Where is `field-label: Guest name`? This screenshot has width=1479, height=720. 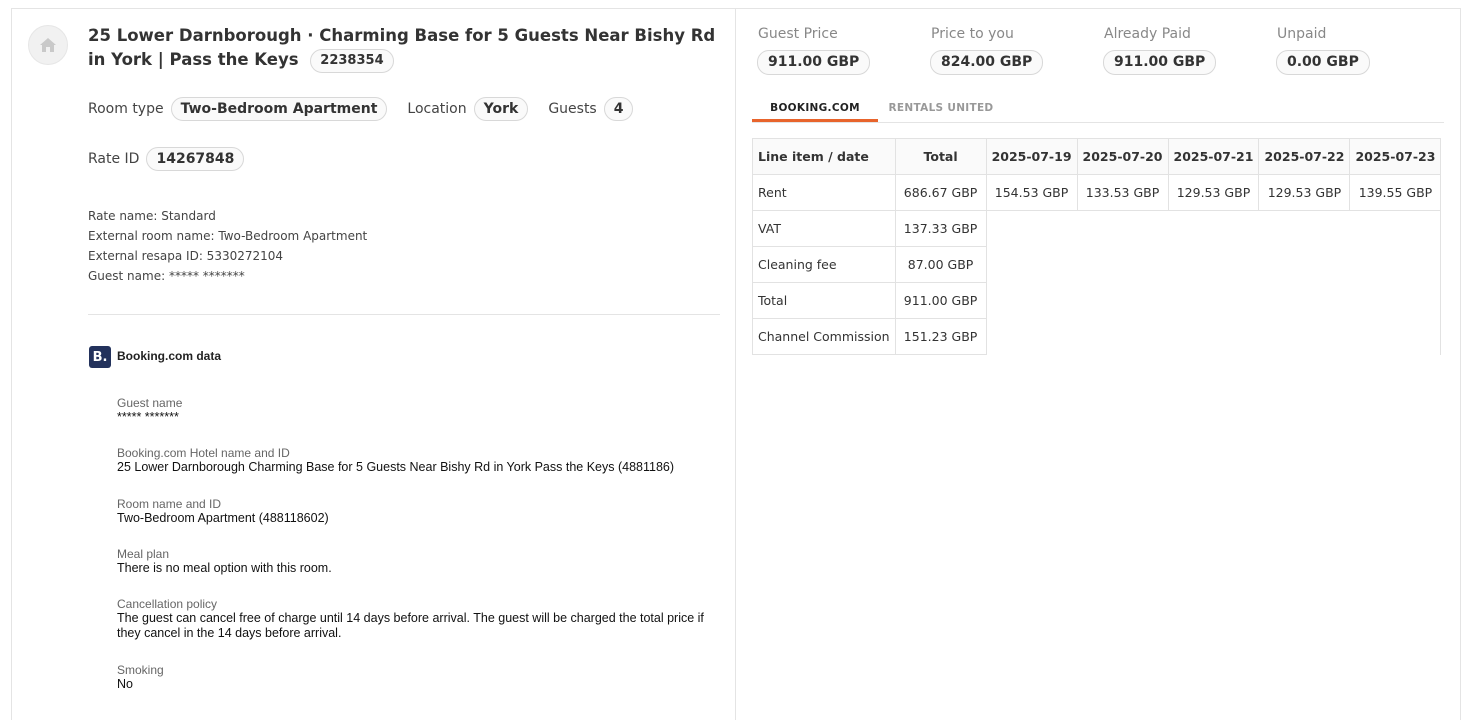
field-label: Guest name is located at coordinates (150, 403).